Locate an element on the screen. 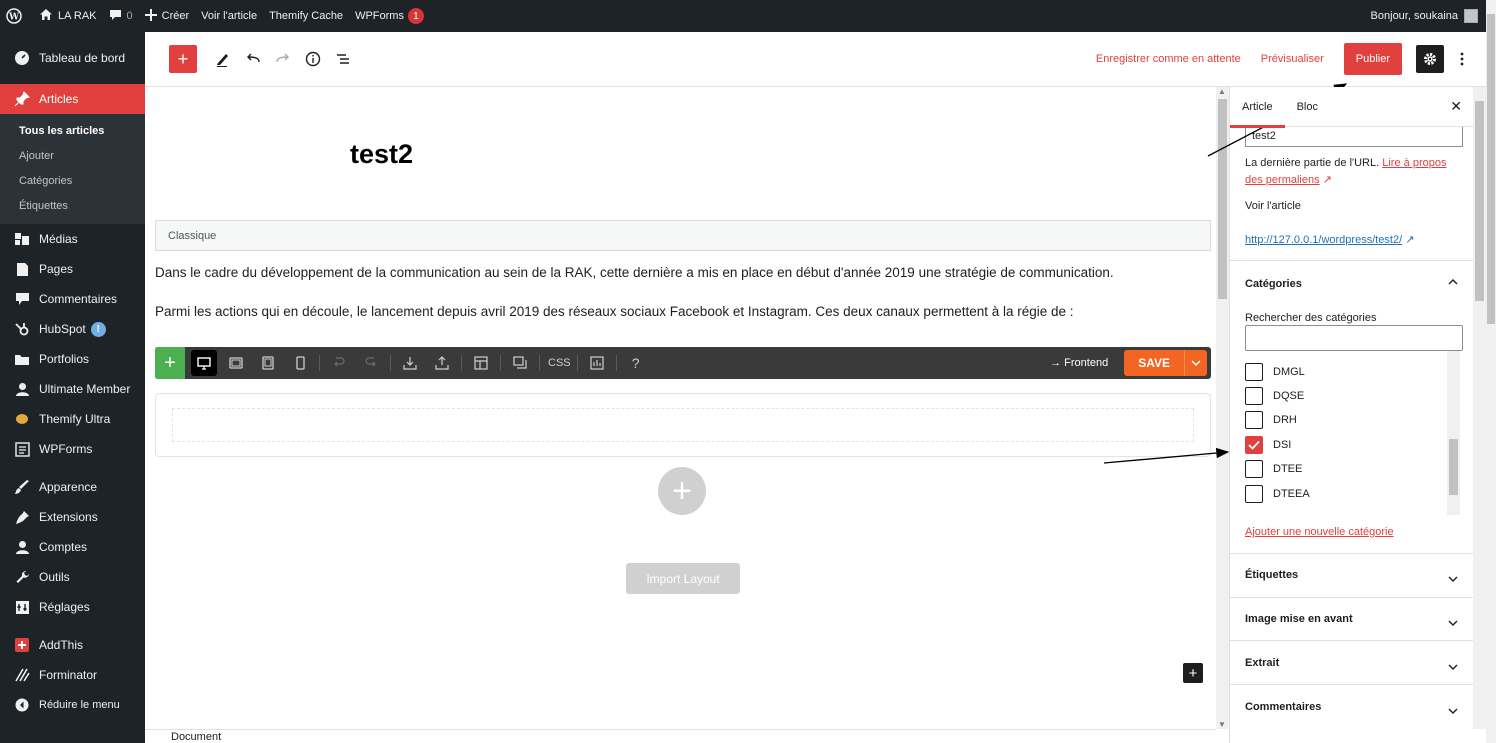 This screenshot has width=1496, height=743. category-item: DMGL is located at coordinates (1275, 372).